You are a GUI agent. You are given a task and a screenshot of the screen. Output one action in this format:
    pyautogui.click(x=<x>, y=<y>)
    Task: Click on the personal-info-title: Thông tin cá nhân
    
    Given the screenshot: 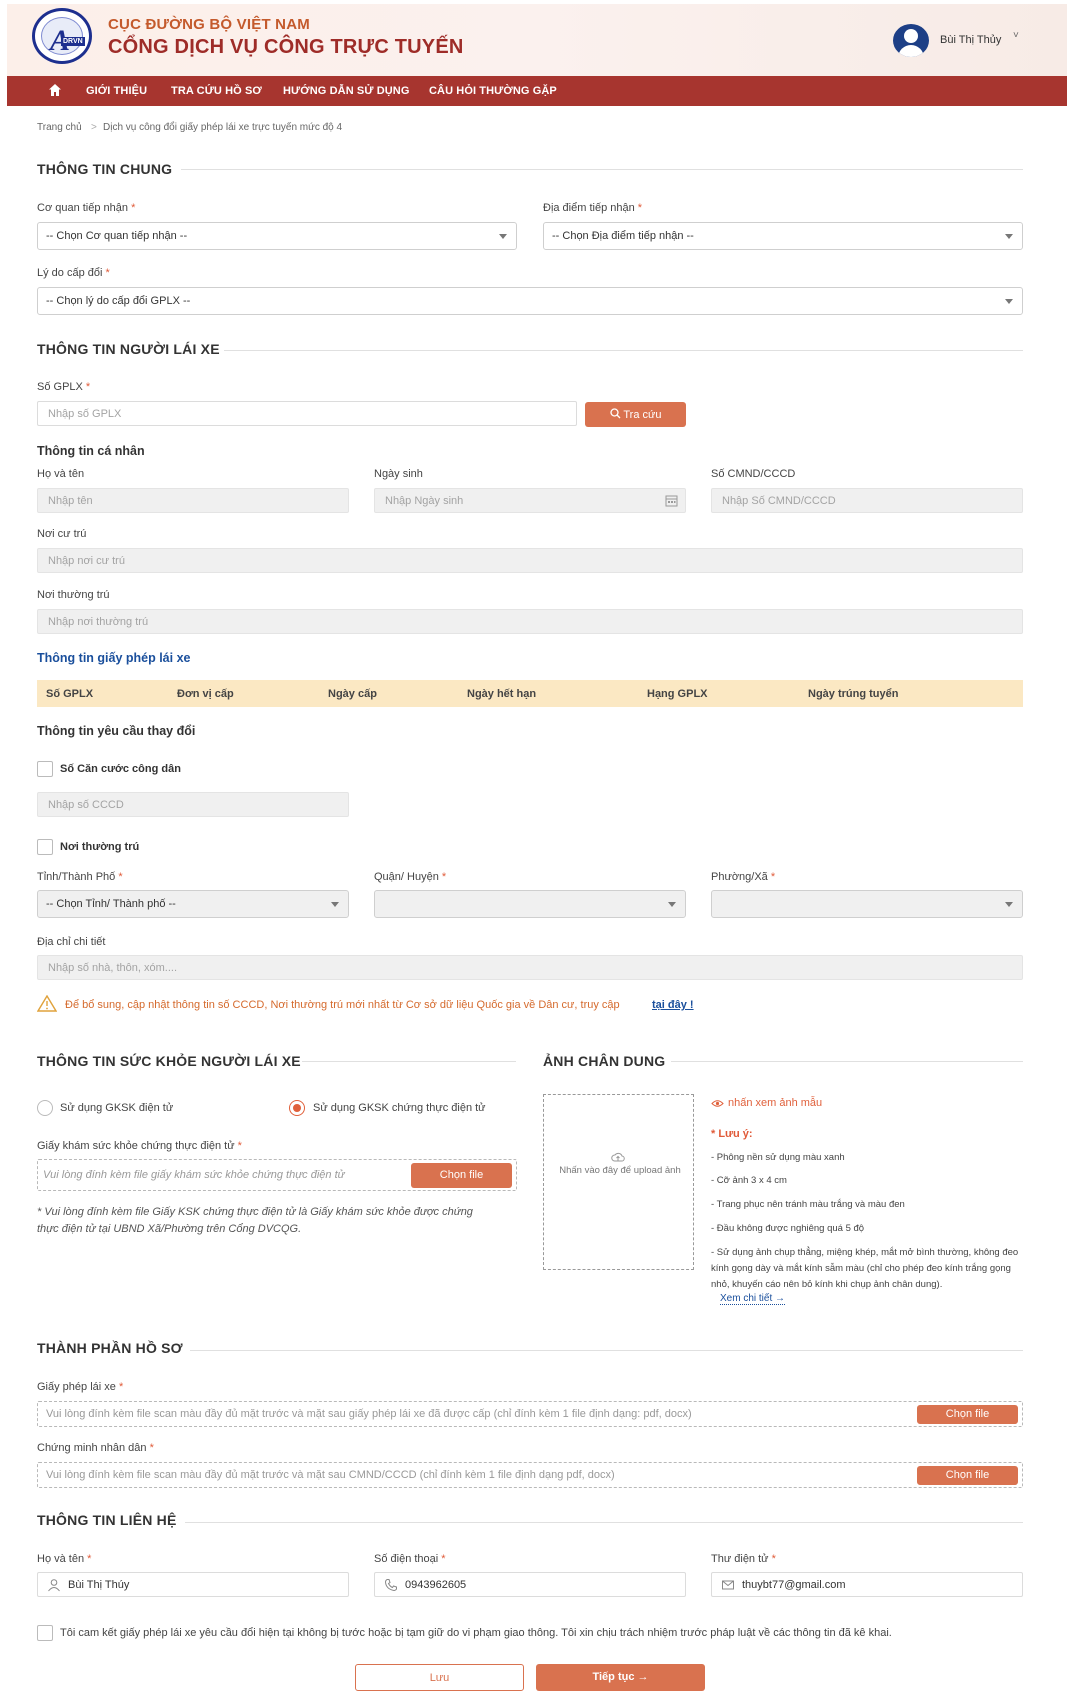 What is the action you would take?
    pyautogui.click(x=91, y=451)
    